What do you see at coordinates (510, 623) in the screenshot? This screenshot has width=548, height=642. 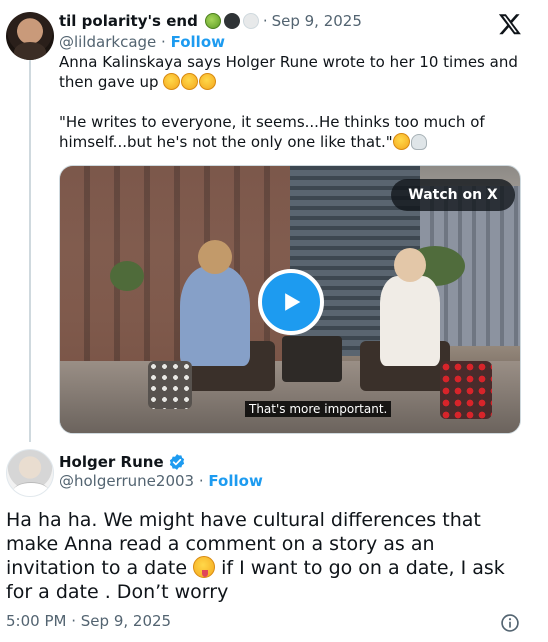 I see `info-icon` at bounding box center [510, 623].